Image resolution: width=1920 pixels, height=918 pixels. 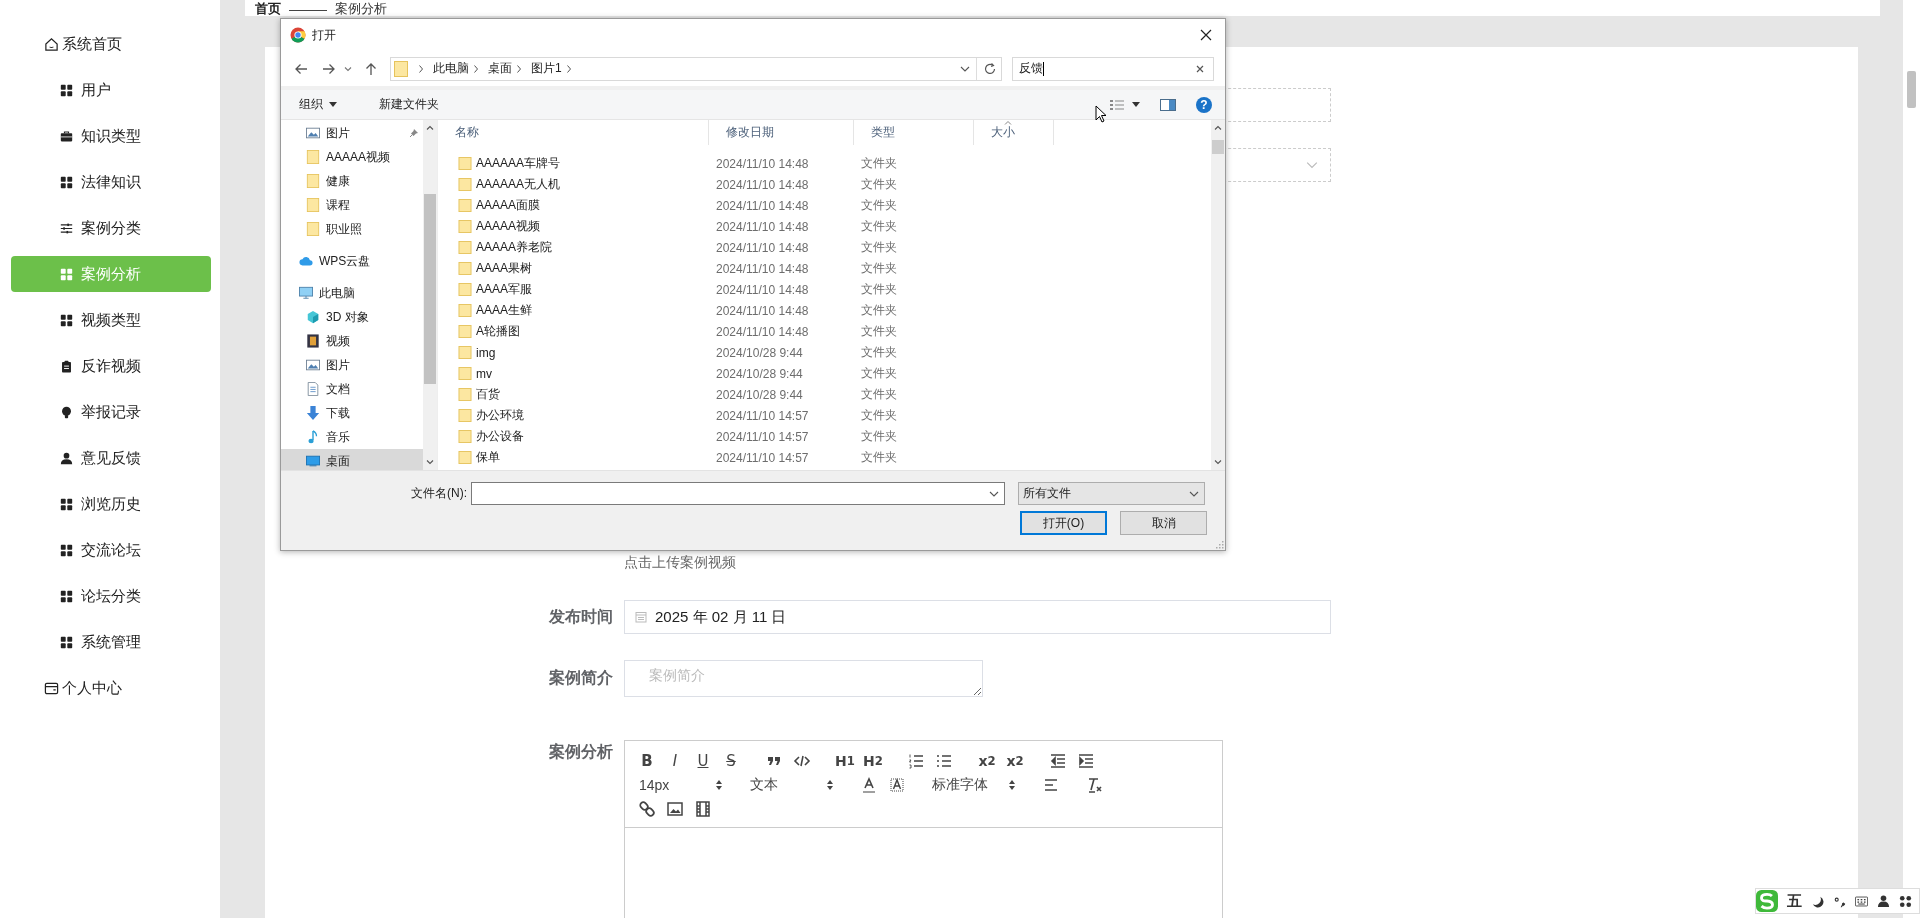 I want to click on dialog-button: 取消, so click(x=1163, y=523).